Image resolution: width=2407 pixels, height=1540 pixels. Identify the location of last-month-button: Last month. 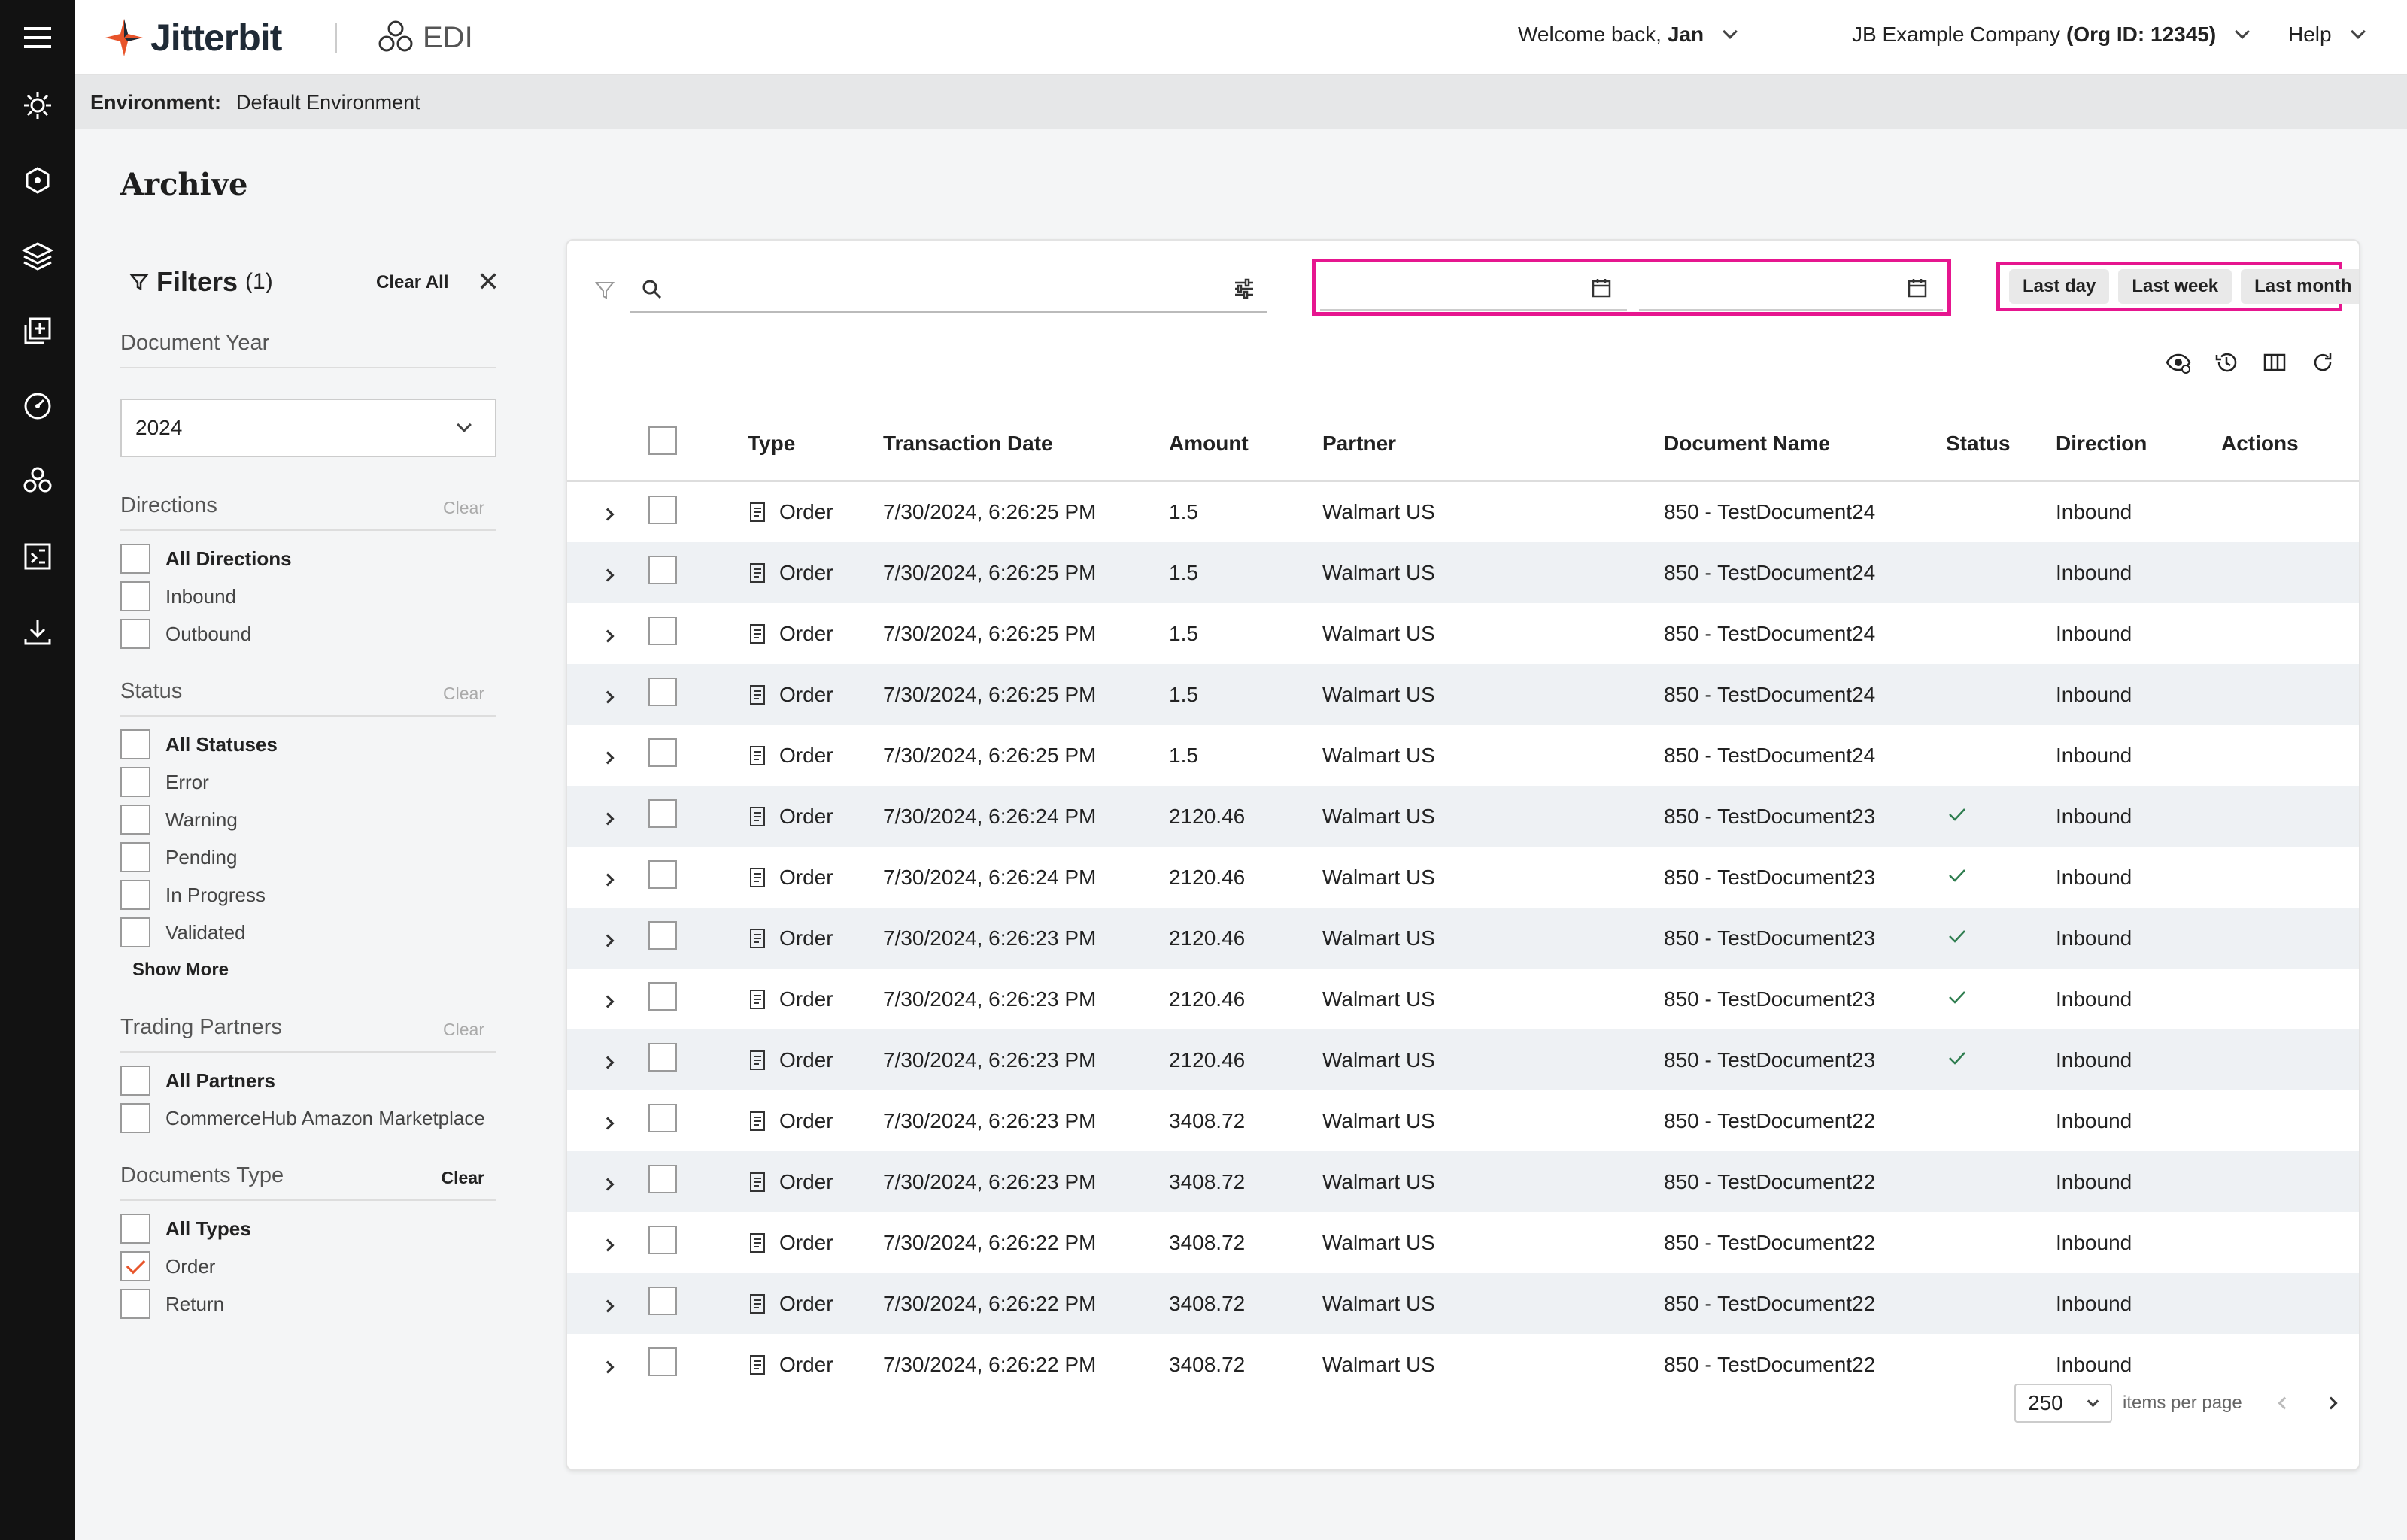
(2300, 286).